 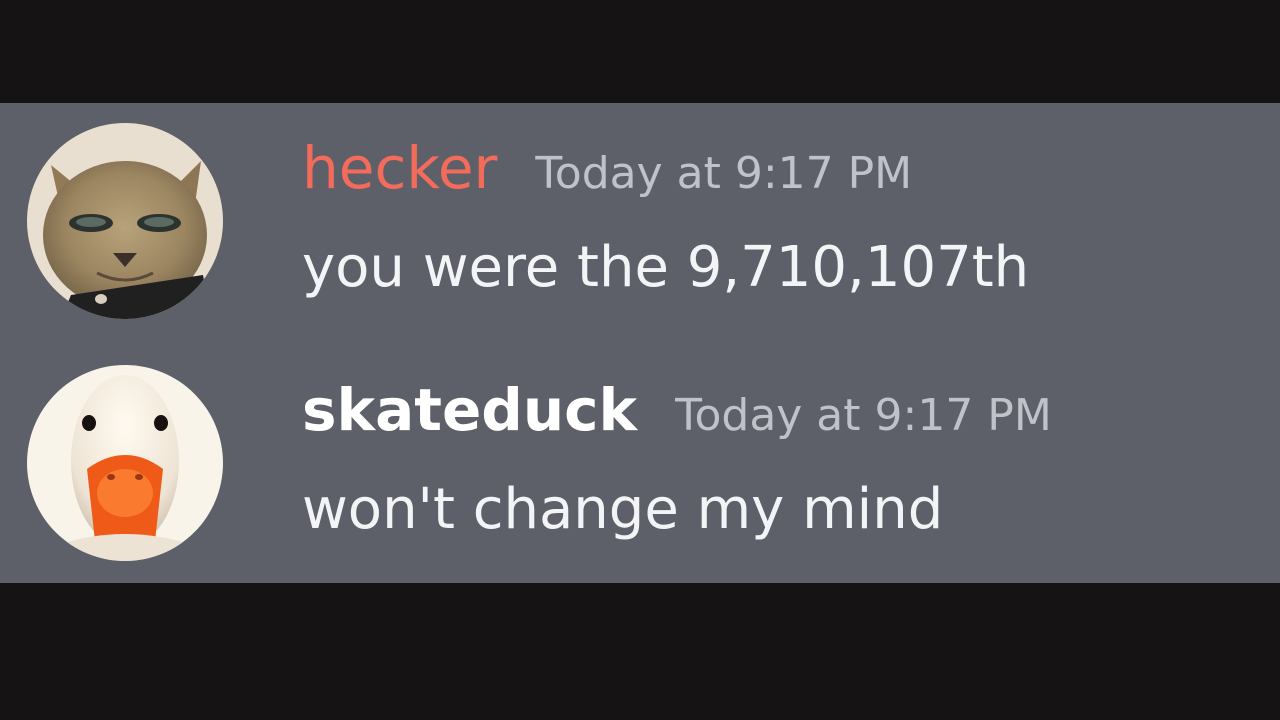 I want to click on message-header: hecker Today at 9:17 PM, so click(x=607, y=168).